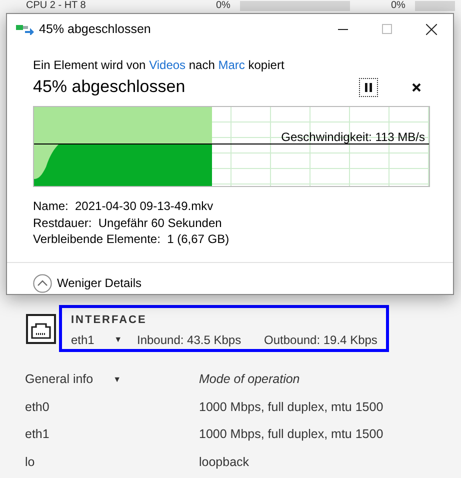 This screenshot has width=461, height=478. What do you see at coordinates (56, 6) in the screenshot?
I see `cpu-label: CPU 2 - HT 8` at bounding box center [56, 6].